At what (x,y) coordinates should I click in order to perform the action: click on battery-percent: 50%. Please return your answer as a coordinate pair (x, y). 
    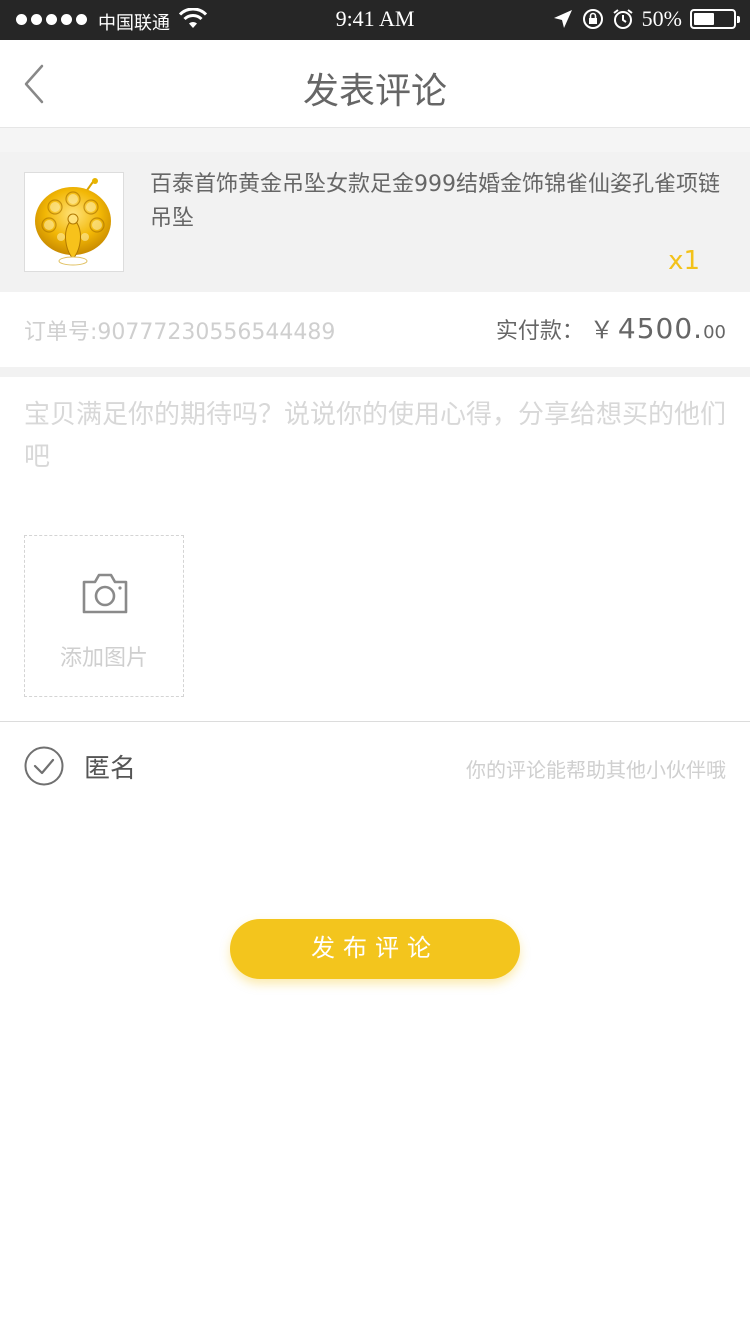
    Looking at the image, I should click on (661, 18).